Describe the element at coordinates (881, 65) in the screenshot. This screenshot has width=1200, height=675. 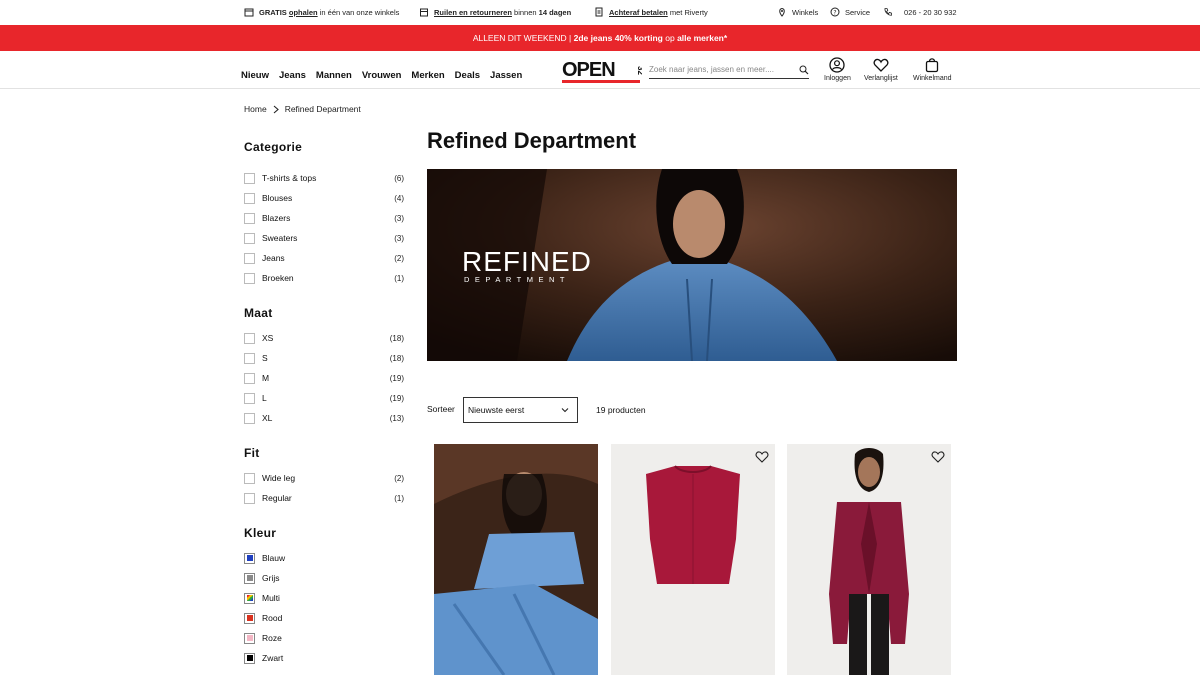
I see `heart-icon` at that location.